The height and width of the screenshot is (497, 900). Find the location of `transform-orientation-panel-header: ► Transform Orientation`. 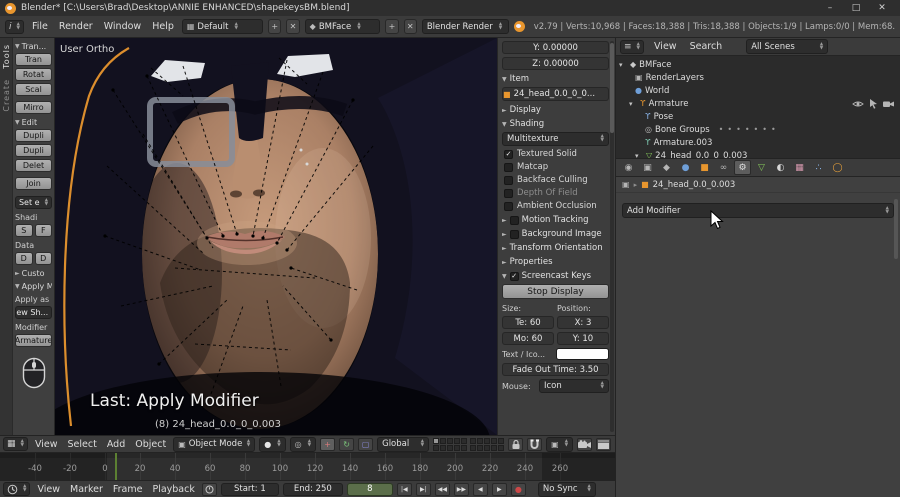

transform-orientation-panel-header: ► Transform Orientation is located at coordinates (555, 248).